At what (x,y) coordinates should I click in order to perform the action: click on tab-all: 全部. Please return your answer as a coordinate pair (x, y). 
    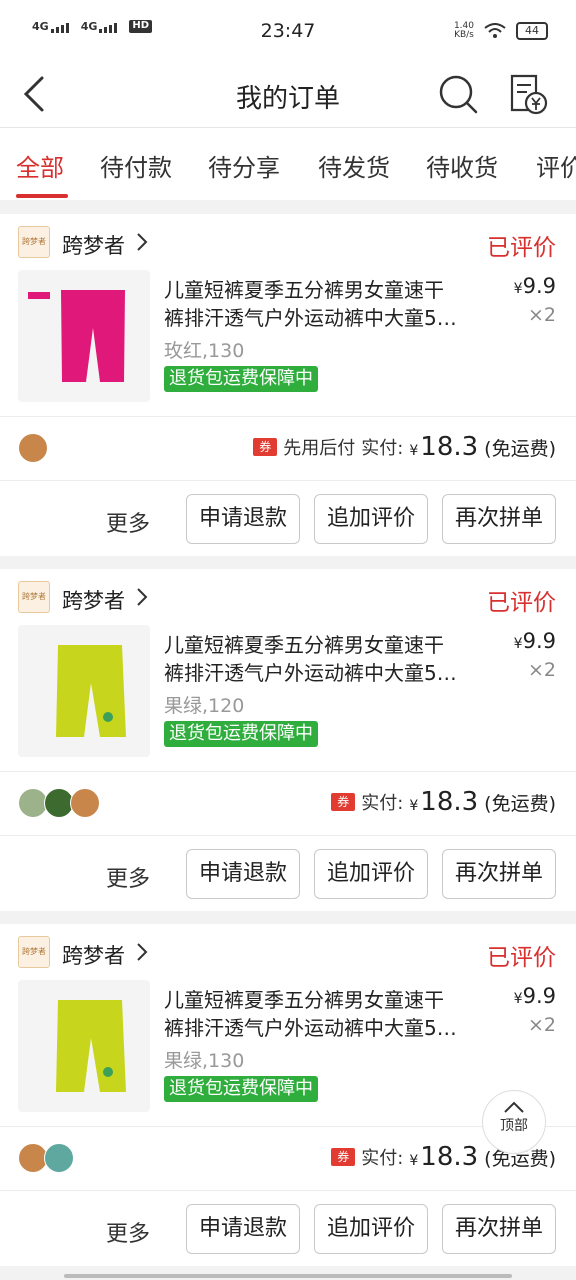
    Looking at the image, I should click on (40, 165).